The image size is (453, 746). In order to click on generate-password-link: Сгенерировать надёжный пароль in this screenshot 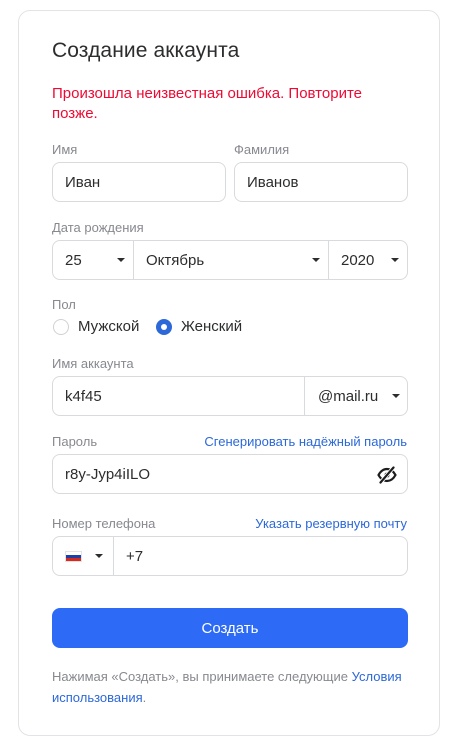, I will do `click(305, 441)`.